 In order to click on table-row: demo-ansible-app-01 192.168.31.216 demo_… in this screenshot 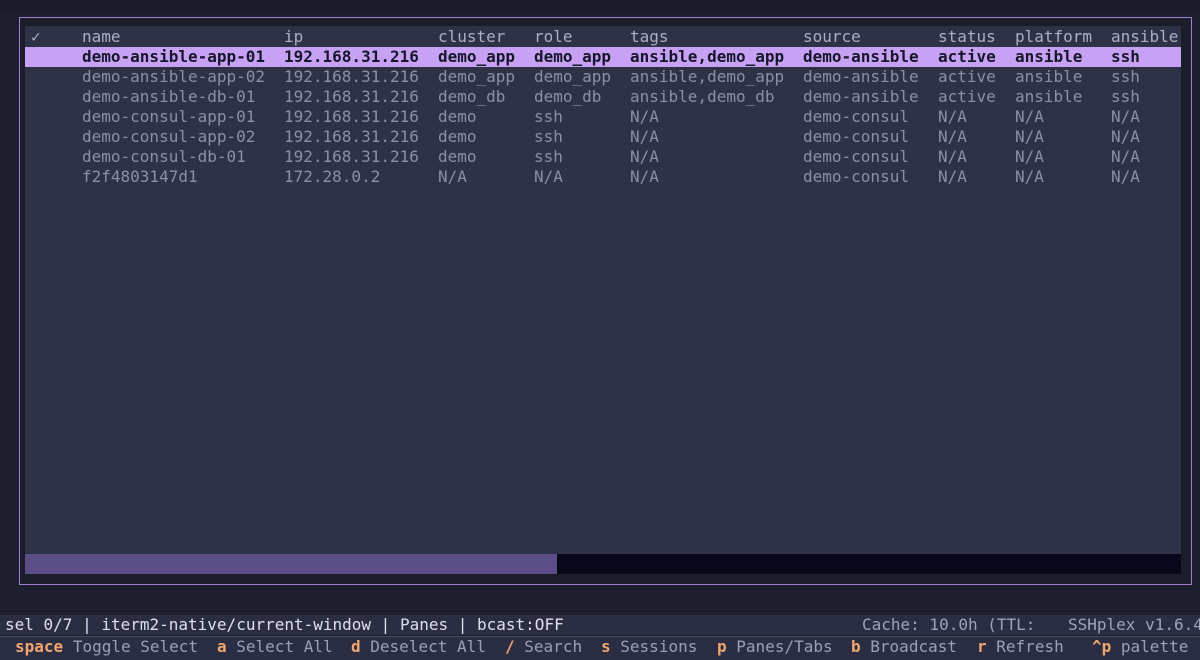, I will do `click(603, 57)`.